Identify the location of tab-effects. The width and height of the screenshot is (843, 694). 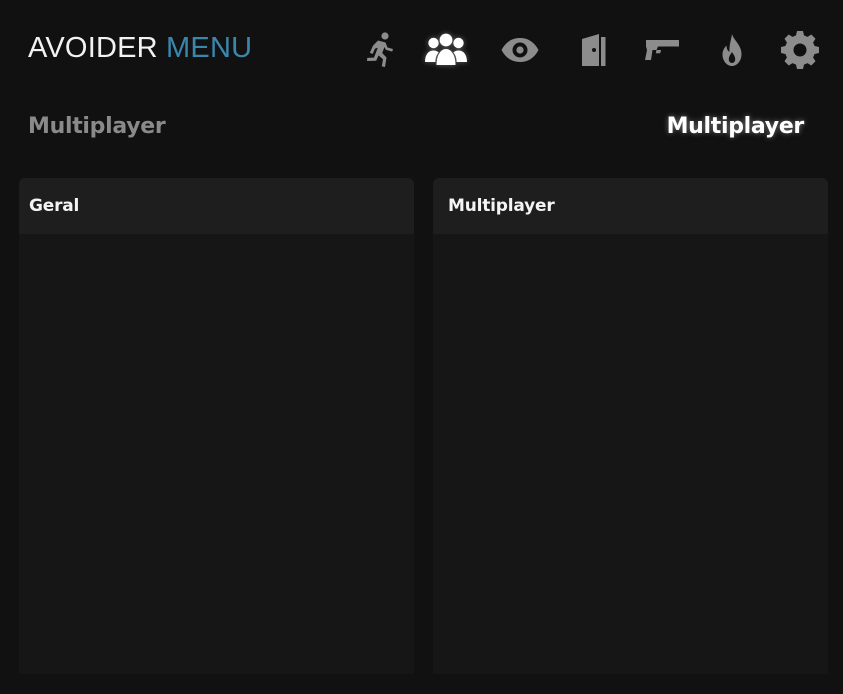
(732, 50).